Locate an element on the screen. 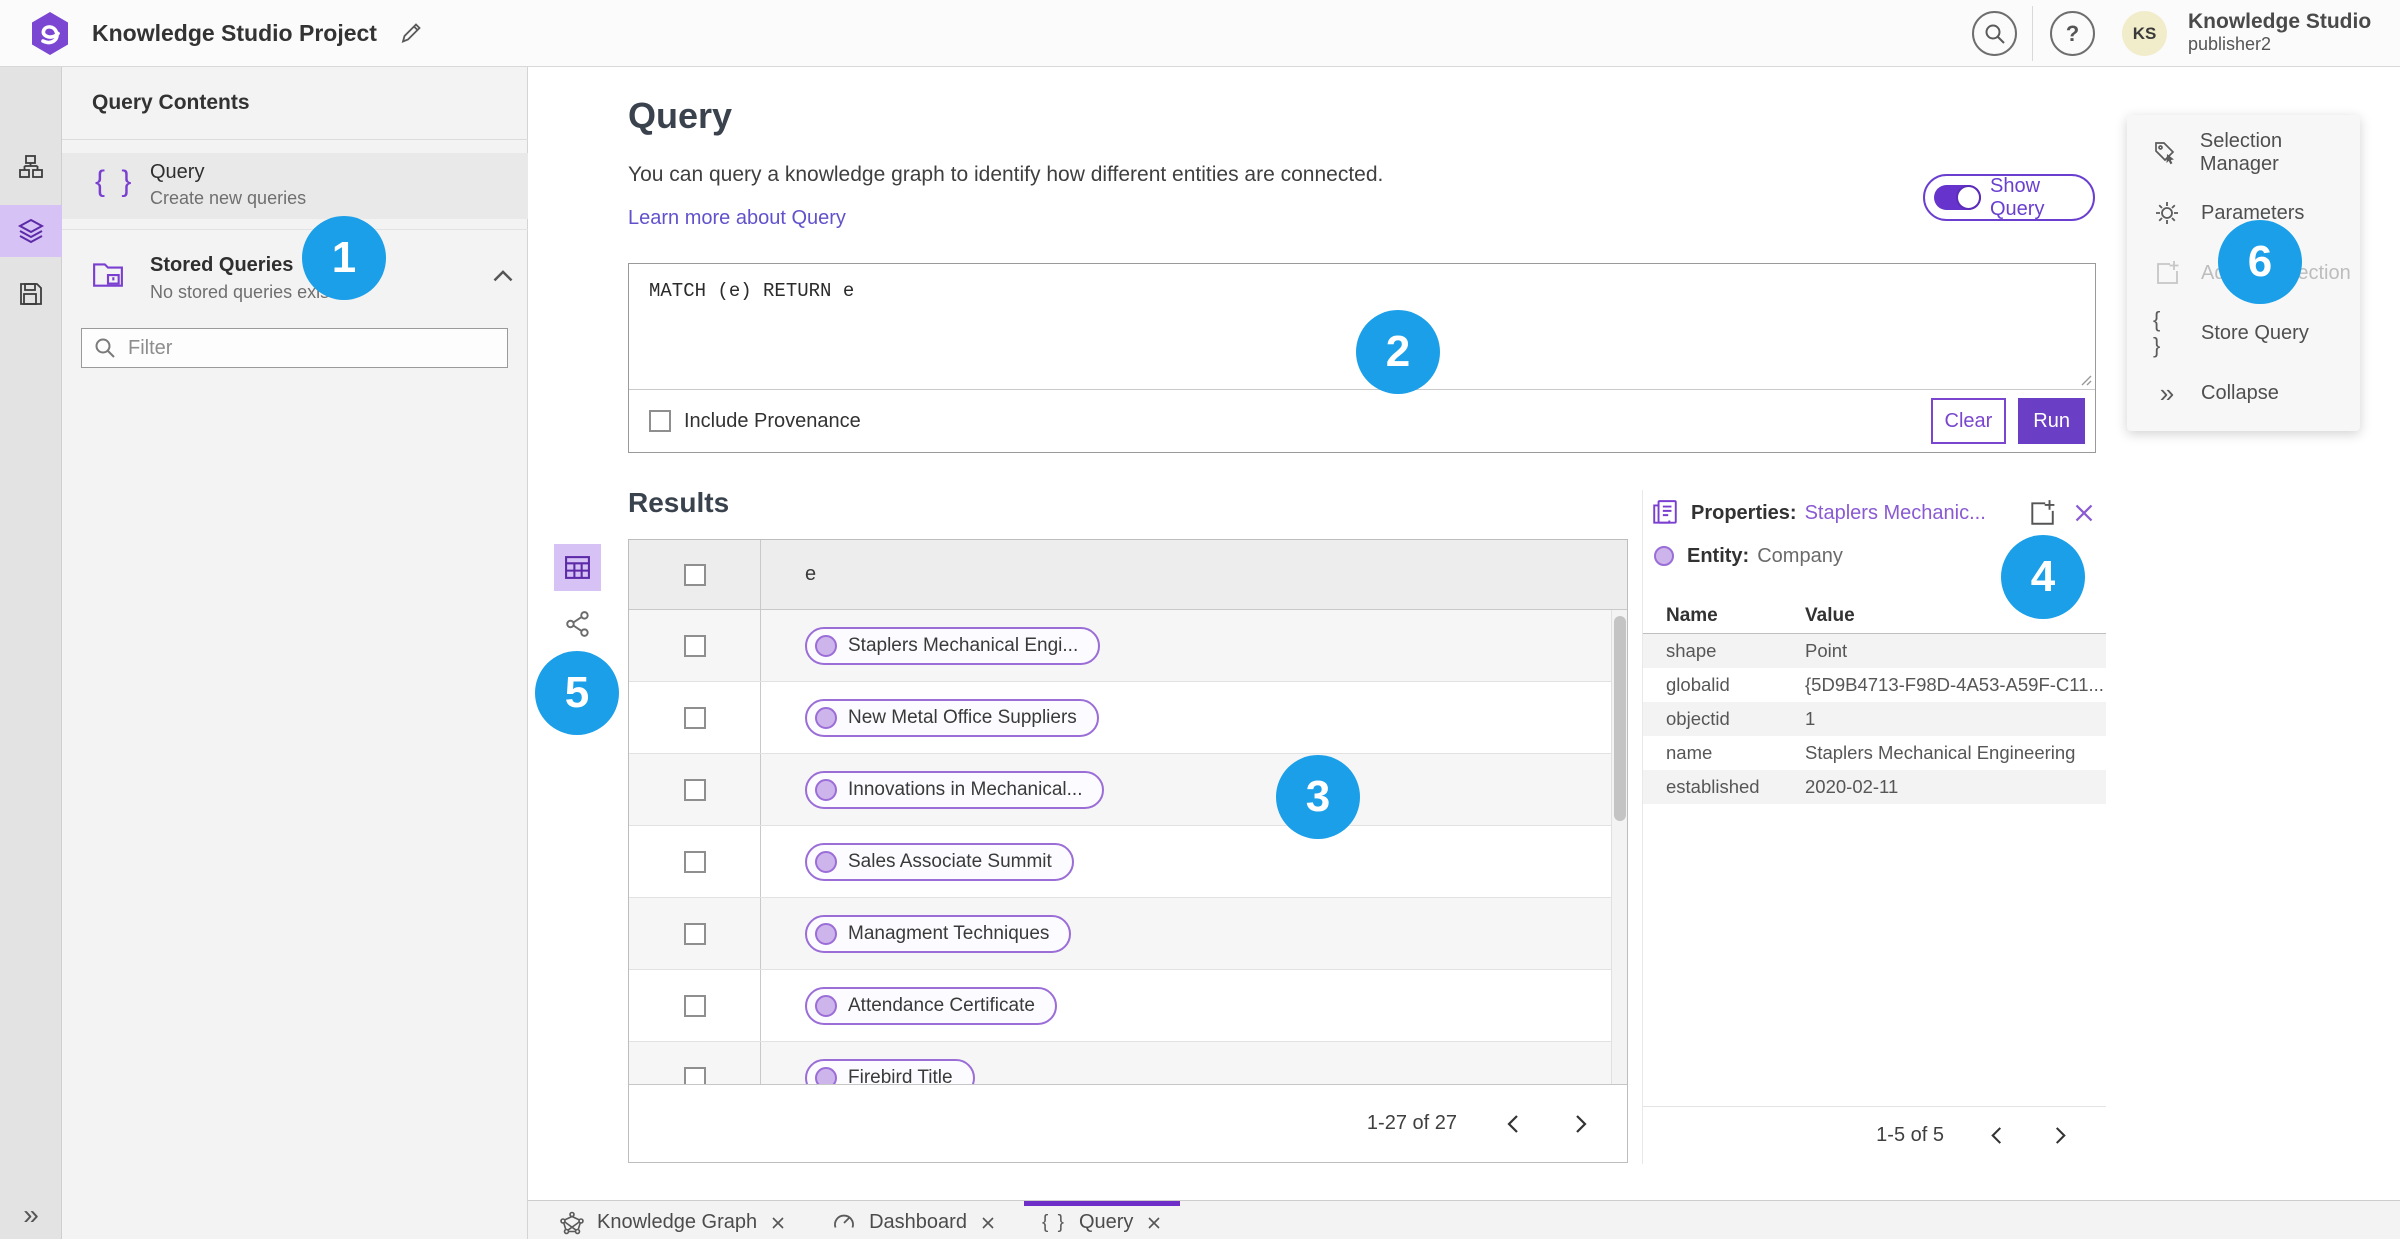 The width and height of the screenshot is (2400, 1239). user-name: Knowledge Studio is located at coordinates (2280, 21).